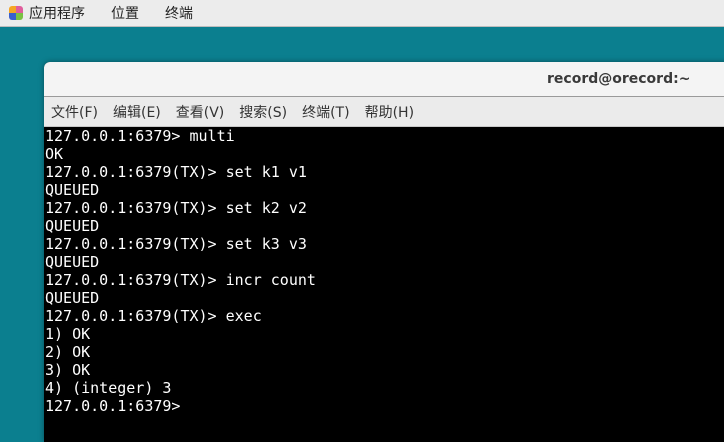 The width and height of the screenshot is (724, 442). I want to click on terminal-line: 2) OK, so click(68, 352).